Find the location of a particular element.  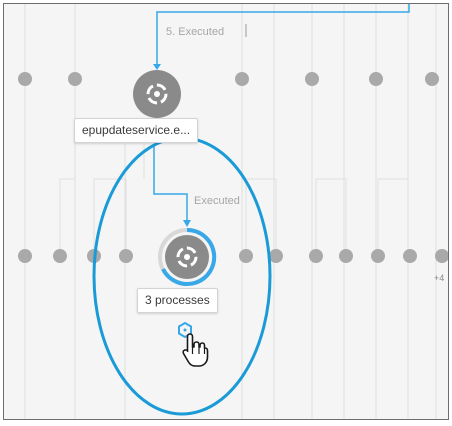

edge-label-top: 5. Executed is located at coordinates (195, 32).